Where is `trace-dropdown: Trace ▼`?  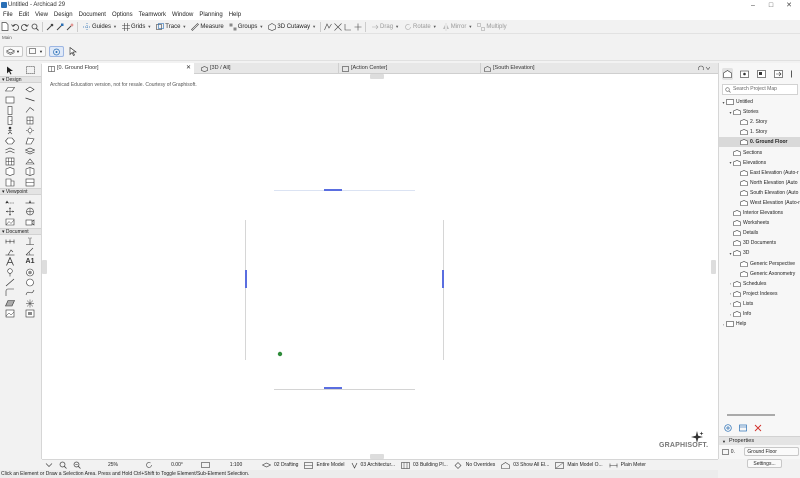
trace-dropdown: Trace ▼ is located at coordinates (170, 27).